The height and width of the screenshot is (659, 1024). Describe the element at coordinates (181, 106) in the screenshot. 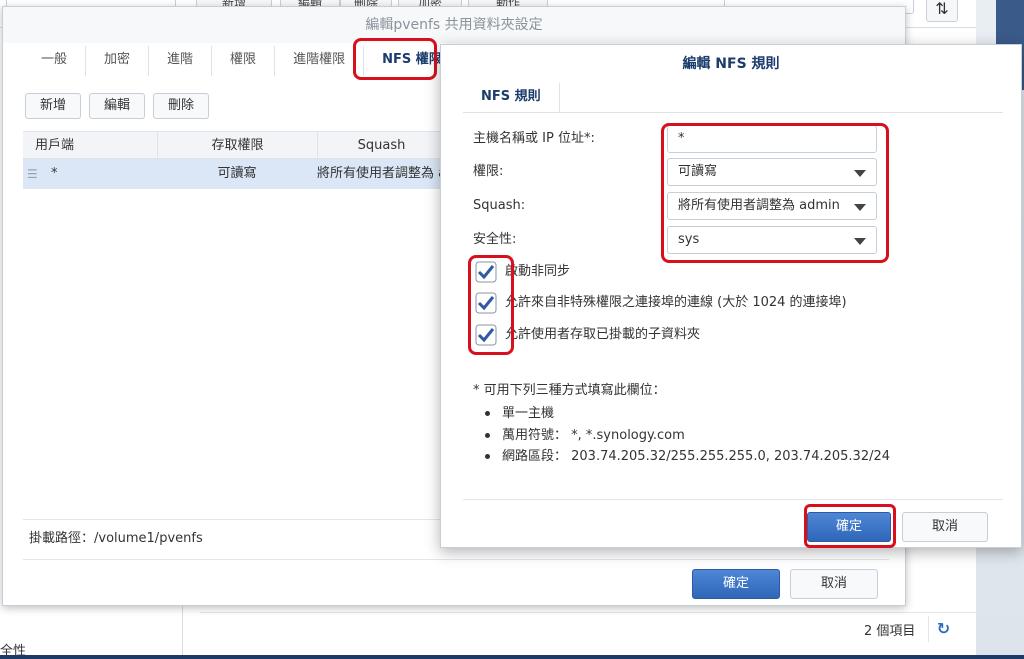

I see `delete-rule-button: 刪除` at that location.